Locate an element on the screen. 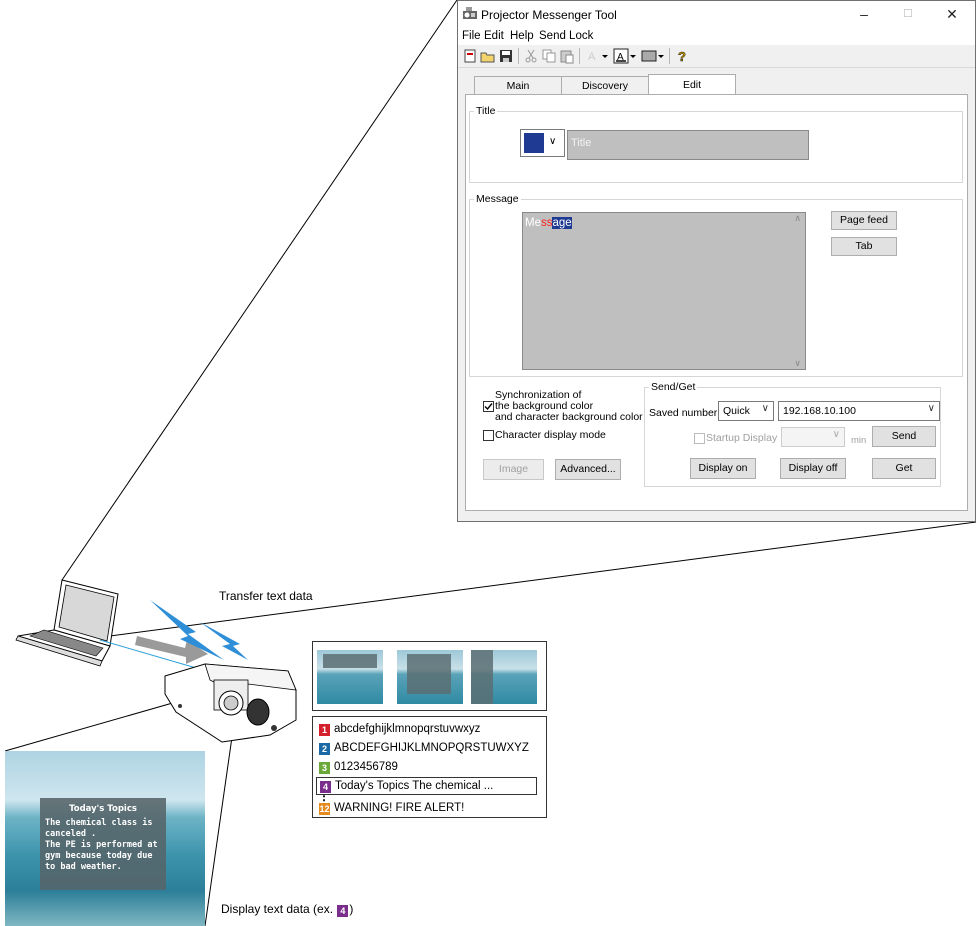  sync-label-line3: and character background color is located at coordinates (569, 417).